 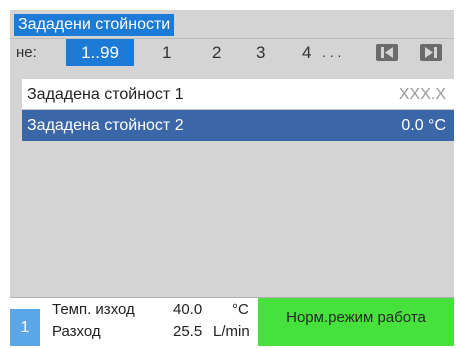 What do you see at coordinates (105, 125) in the screenshot?
I see `list-item-label: Зададена стойност 2` at bounding box center [105, 125].